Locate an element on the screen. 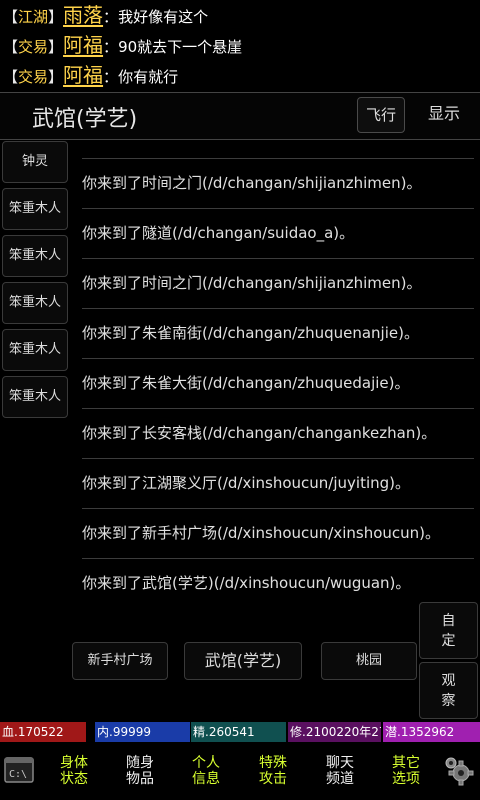 The width and height of the screenshot is (480, 800). log-entry: 你来到了江湖聚义厅(/d/xinshoucun/juyiting)。 is located at coordinates (278, 483).